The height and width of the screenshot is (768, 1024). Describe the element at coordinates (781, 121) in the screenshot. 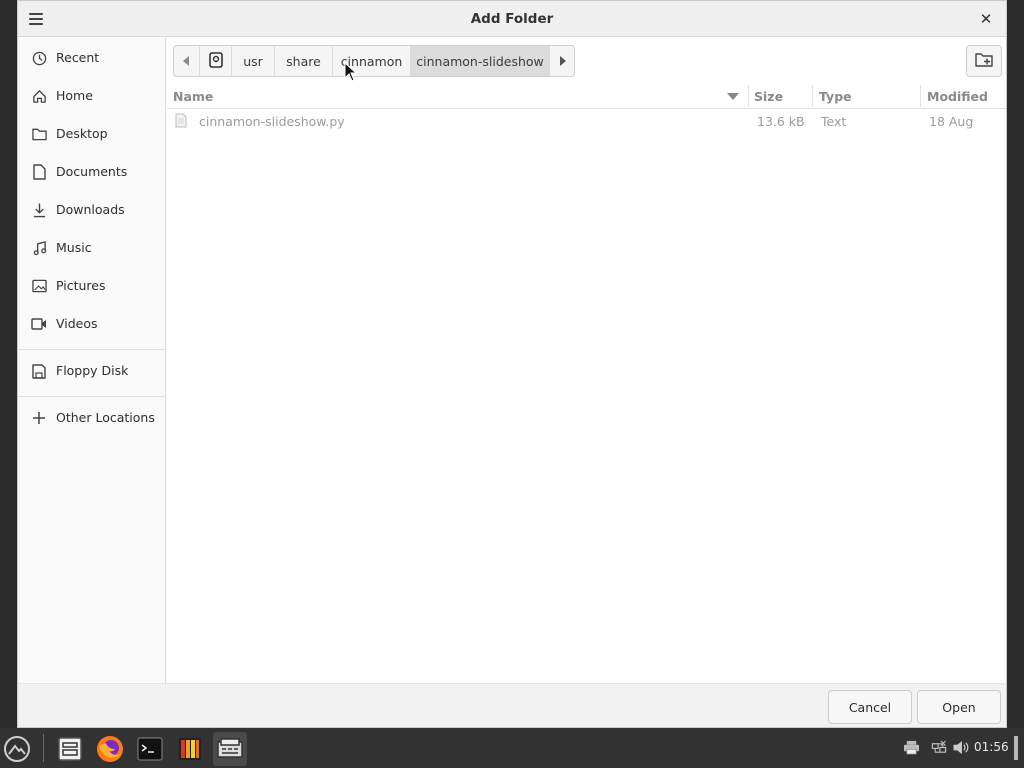

I see `file-size: 13.6 kB` at that location.